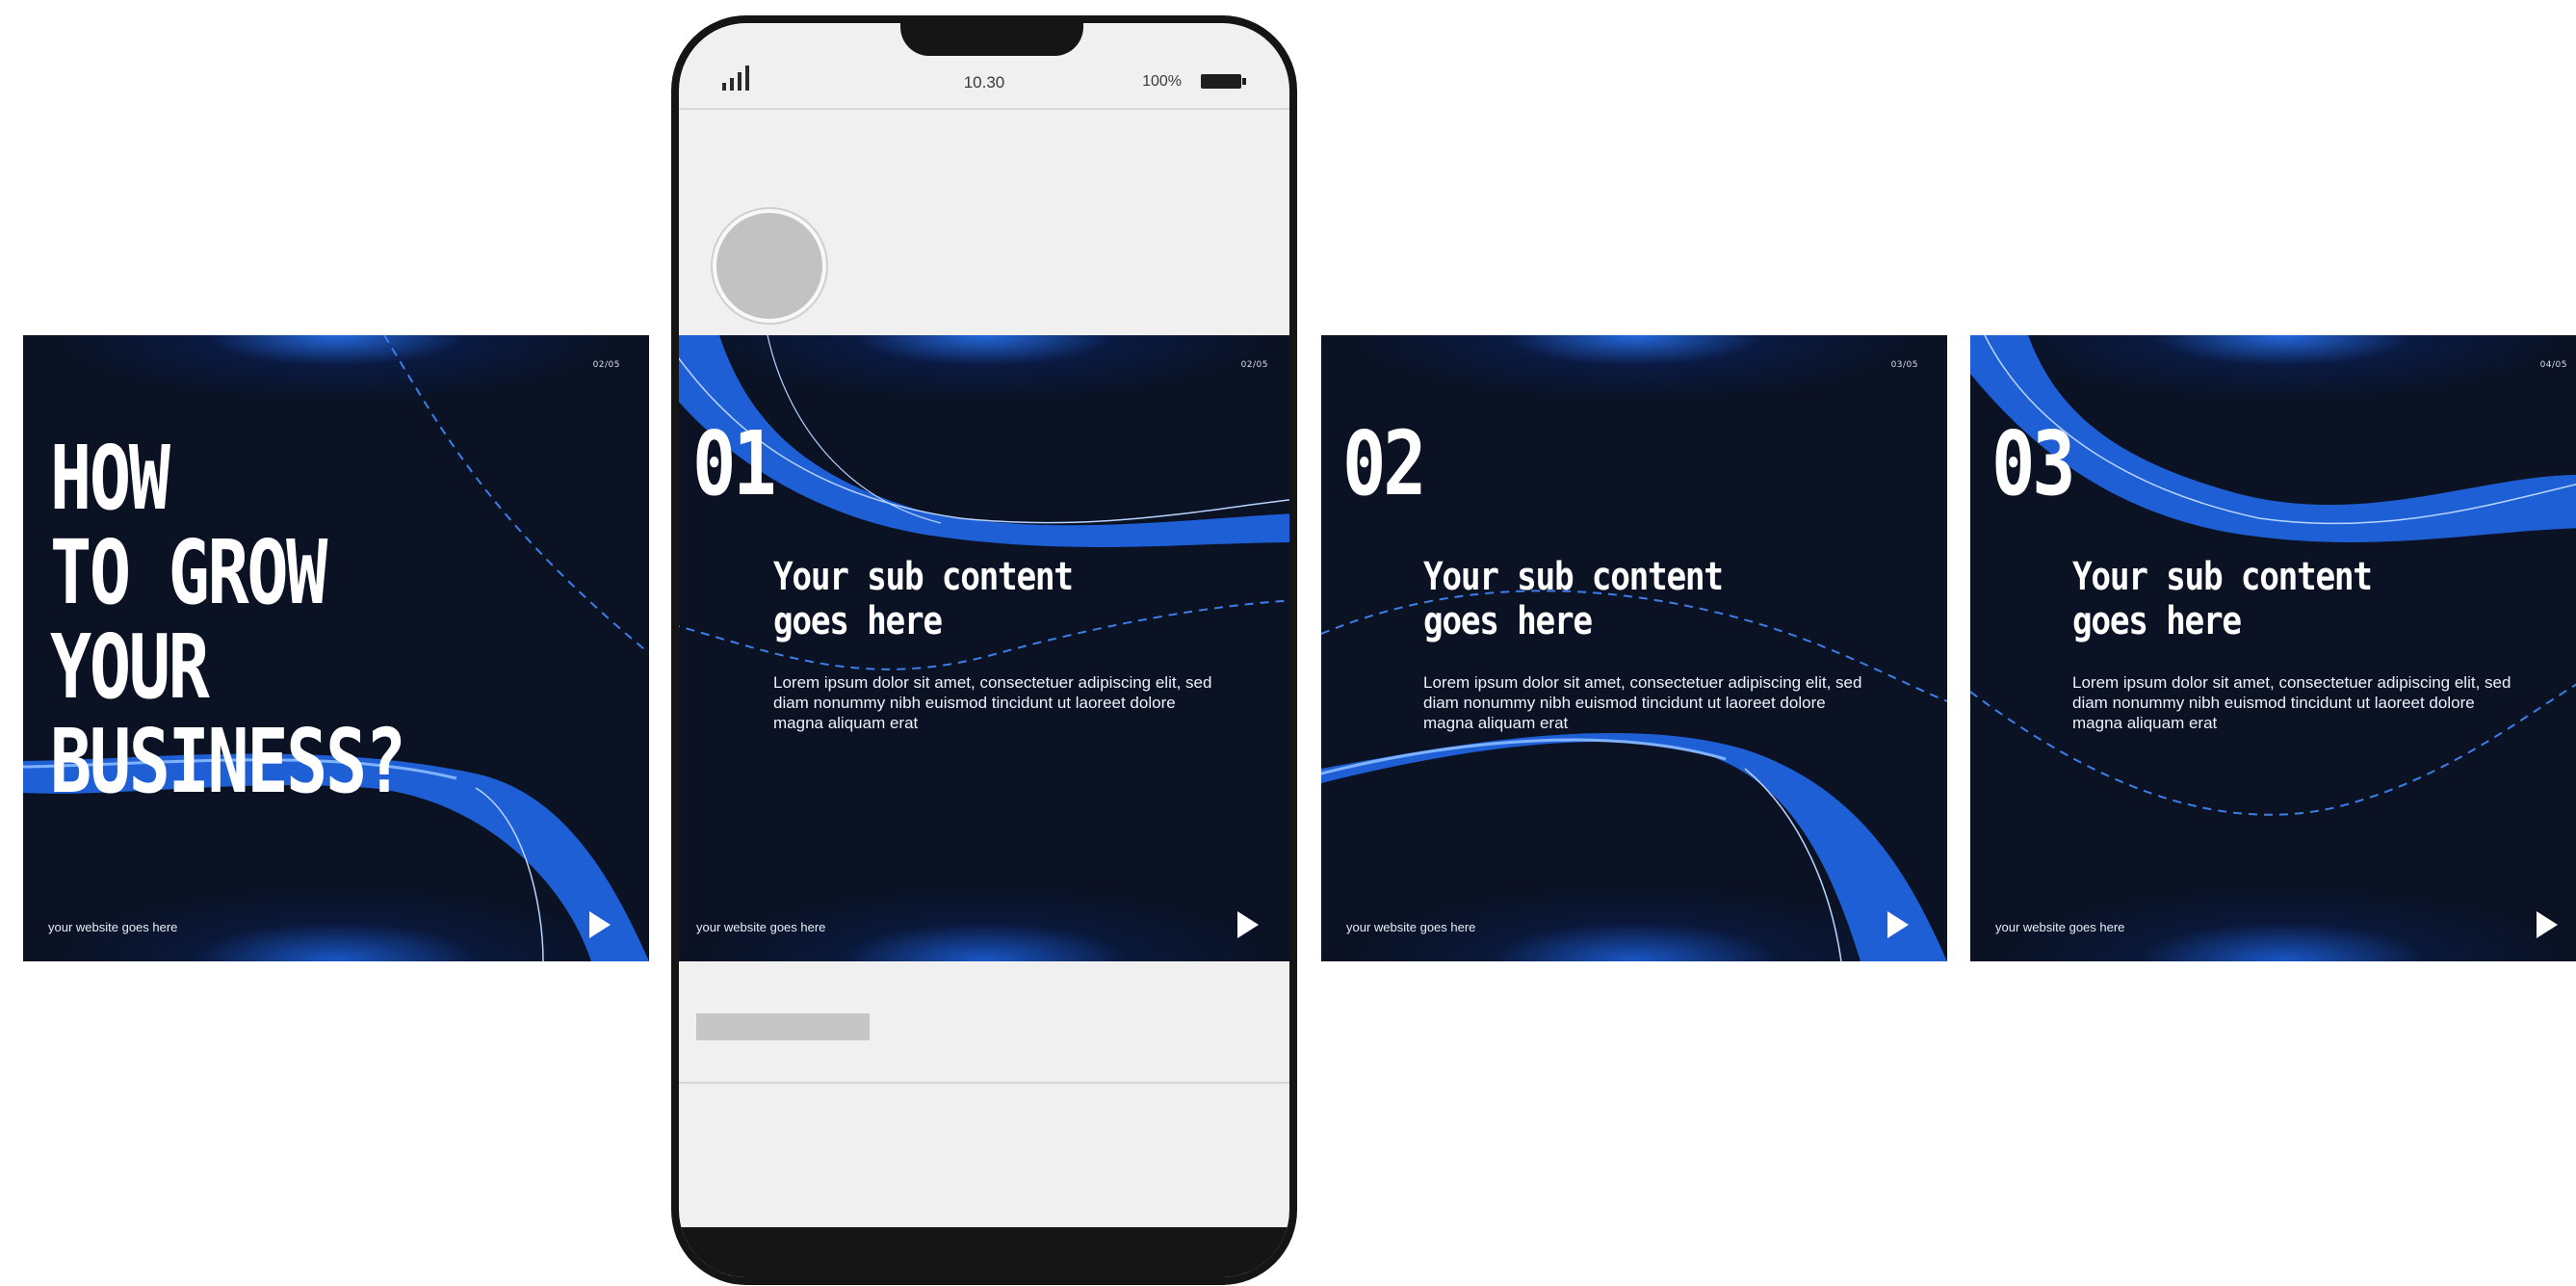 The width and height of the screenshot is (2576, 1286). I want to click on slide-number: 01, so click(734, 463).